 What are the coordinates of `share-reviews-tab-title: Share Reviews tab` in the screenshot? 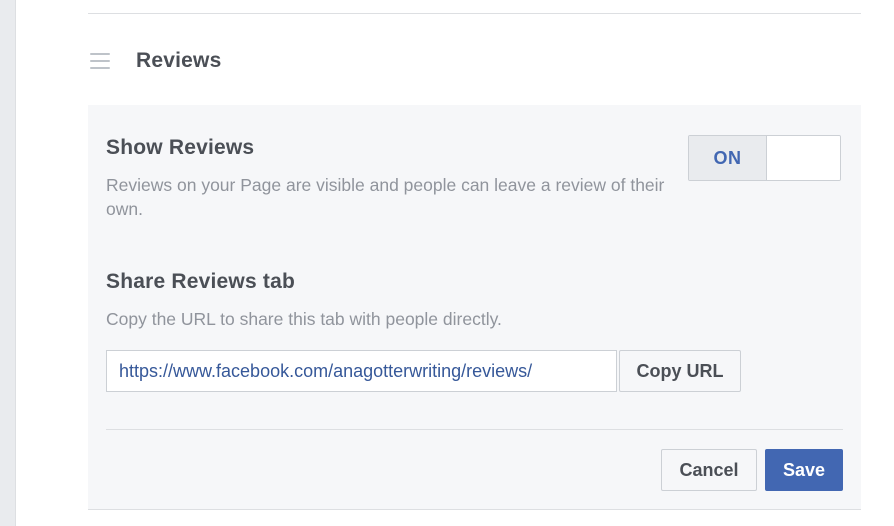 It's located at (200, 281).